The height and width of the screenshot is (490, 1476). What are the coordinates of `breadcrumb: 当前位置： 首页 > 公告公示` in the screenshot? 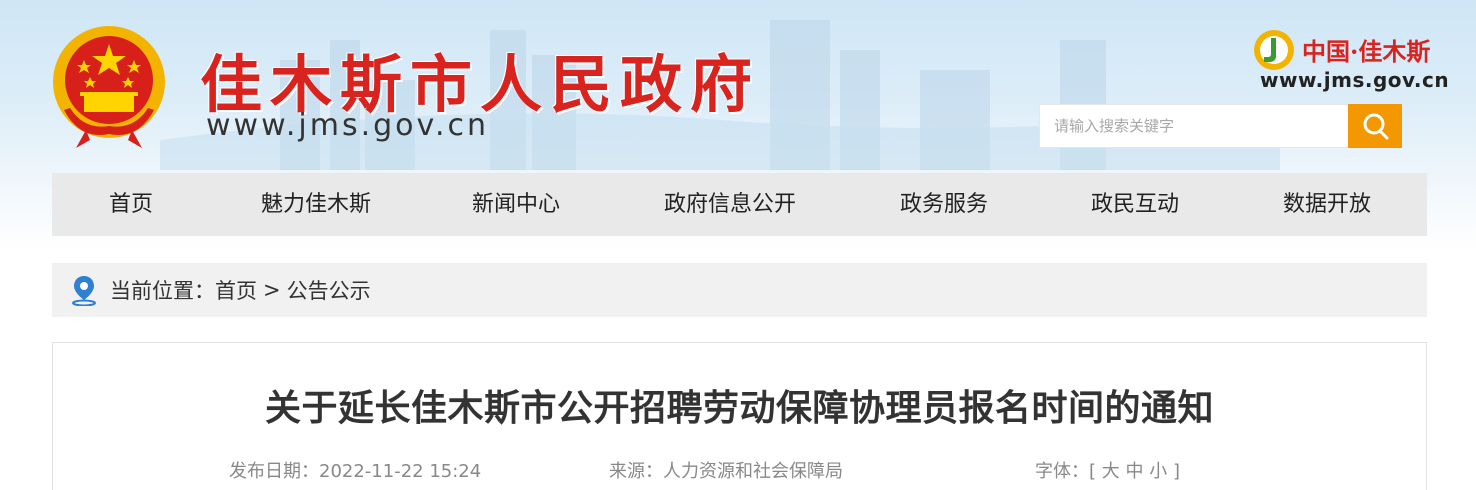 It's located at (739, 290).